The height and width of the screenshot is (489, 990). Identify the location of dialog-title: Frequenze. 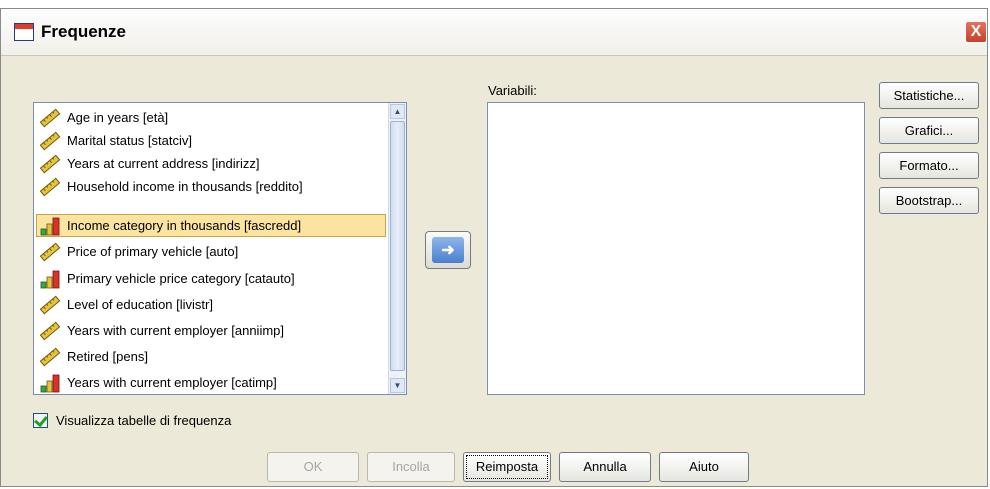
(84, 31).